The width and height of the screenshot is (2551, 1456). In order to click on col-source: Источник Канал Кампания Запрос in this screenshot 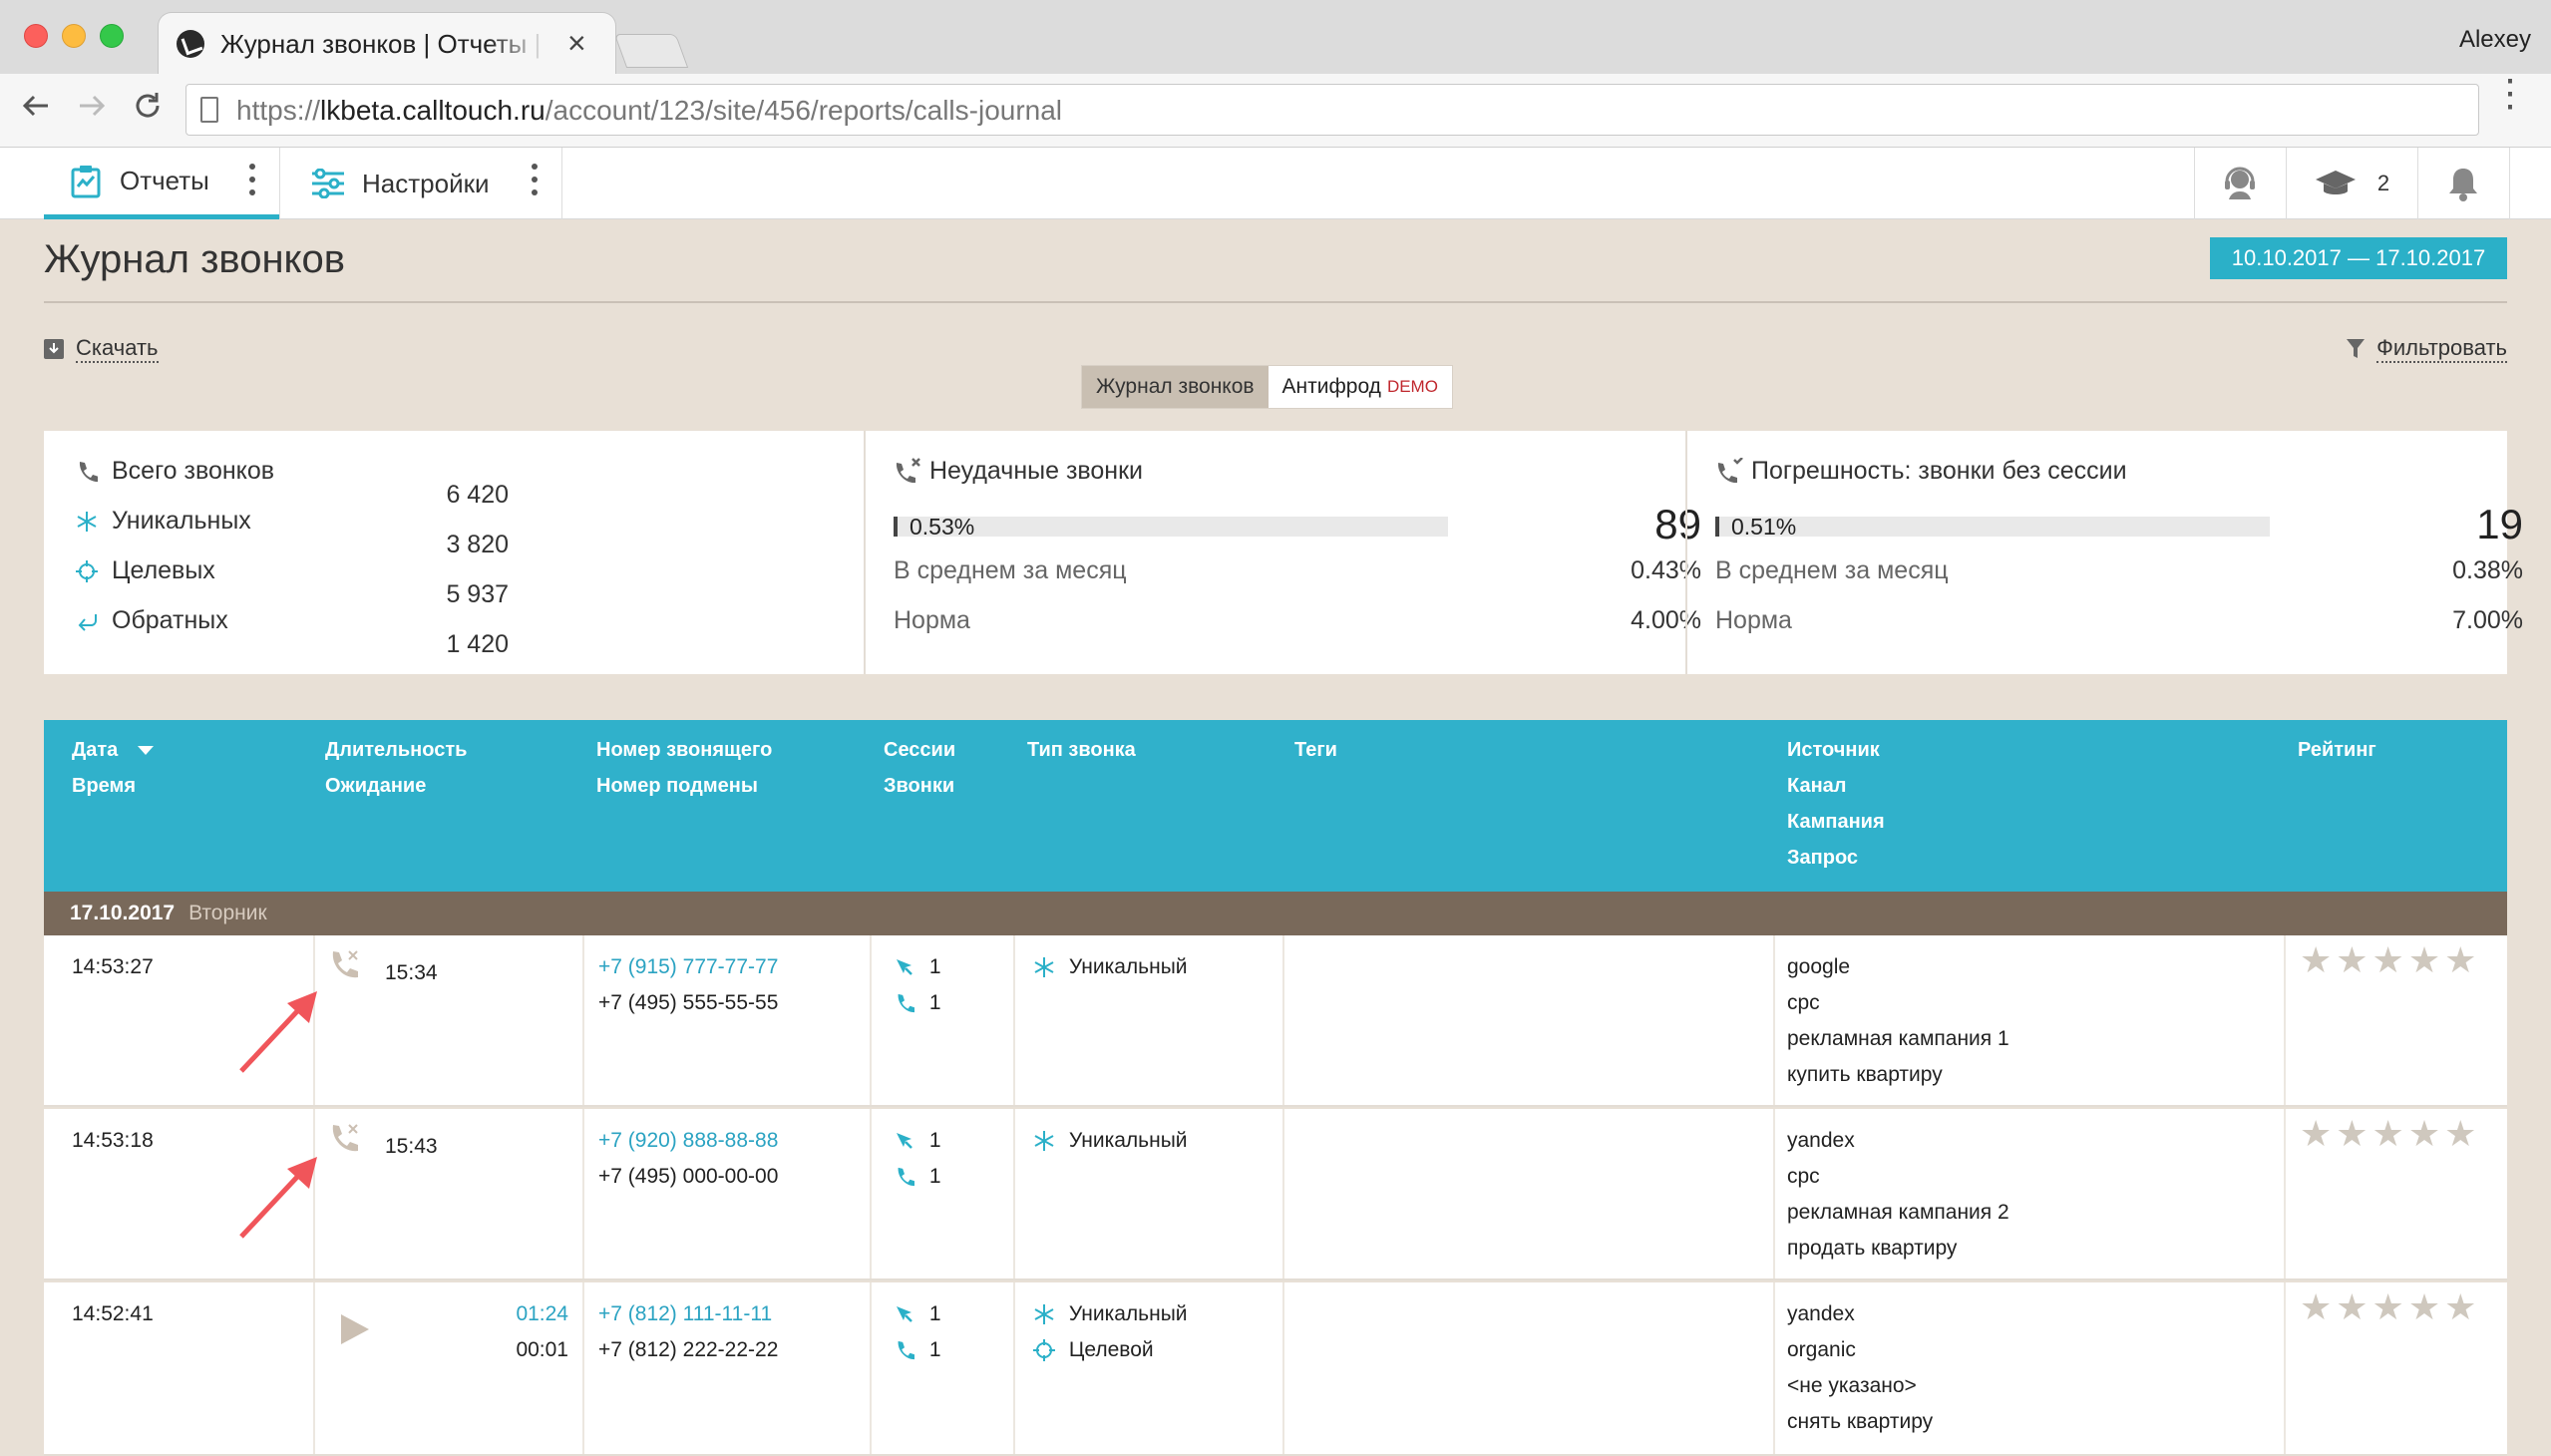, I will do `click(1836, 804)`.